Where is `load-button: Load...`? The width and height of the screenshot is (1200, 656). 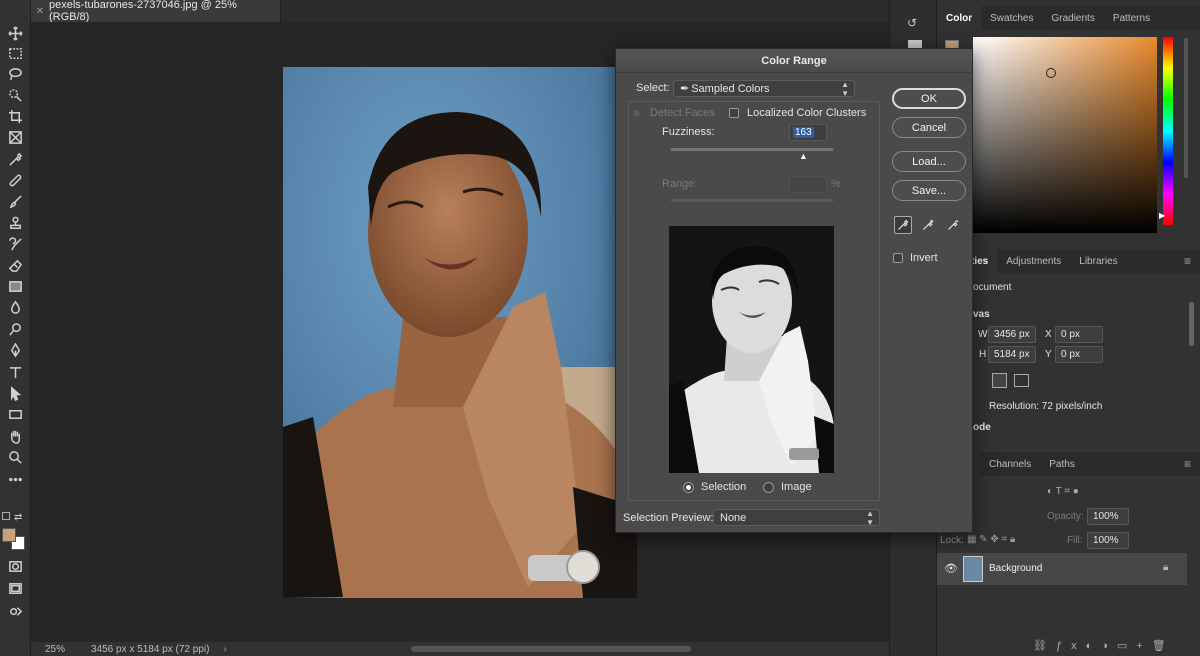
load-button: Load... is located at coordinates (929, 161).